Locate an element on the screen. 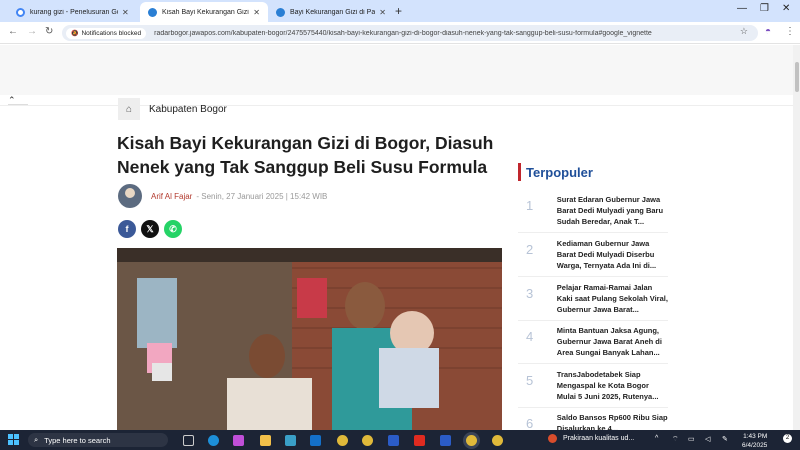 The width and height of the screenshot is (800, 450). scrollbar-thumb is located at coordinates (797, 77).